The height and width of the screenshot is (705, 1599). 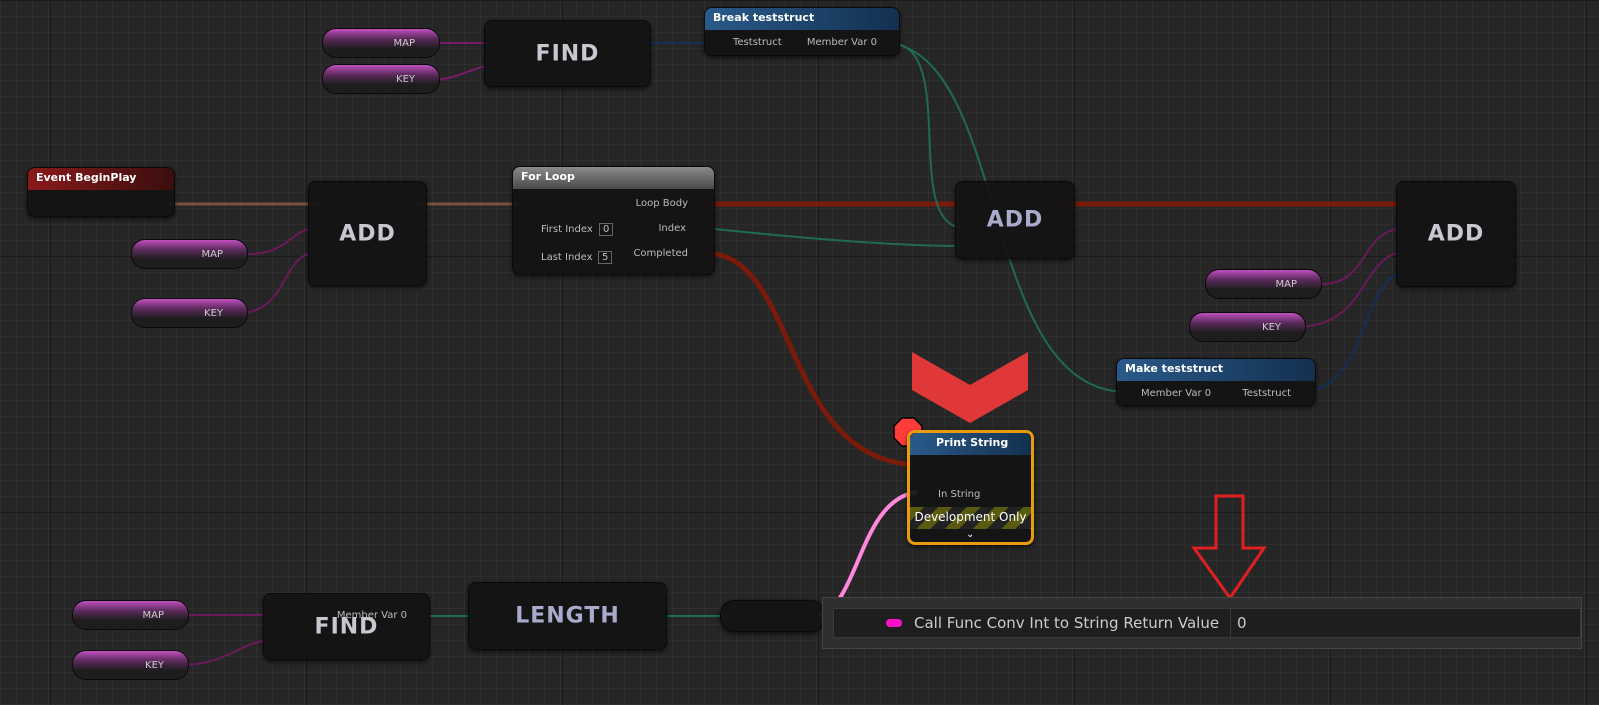 What do you see at coordinates (811, 359) in the screenshot?
I see `wire-exec-completed-print` at bounding box center [811, 359].